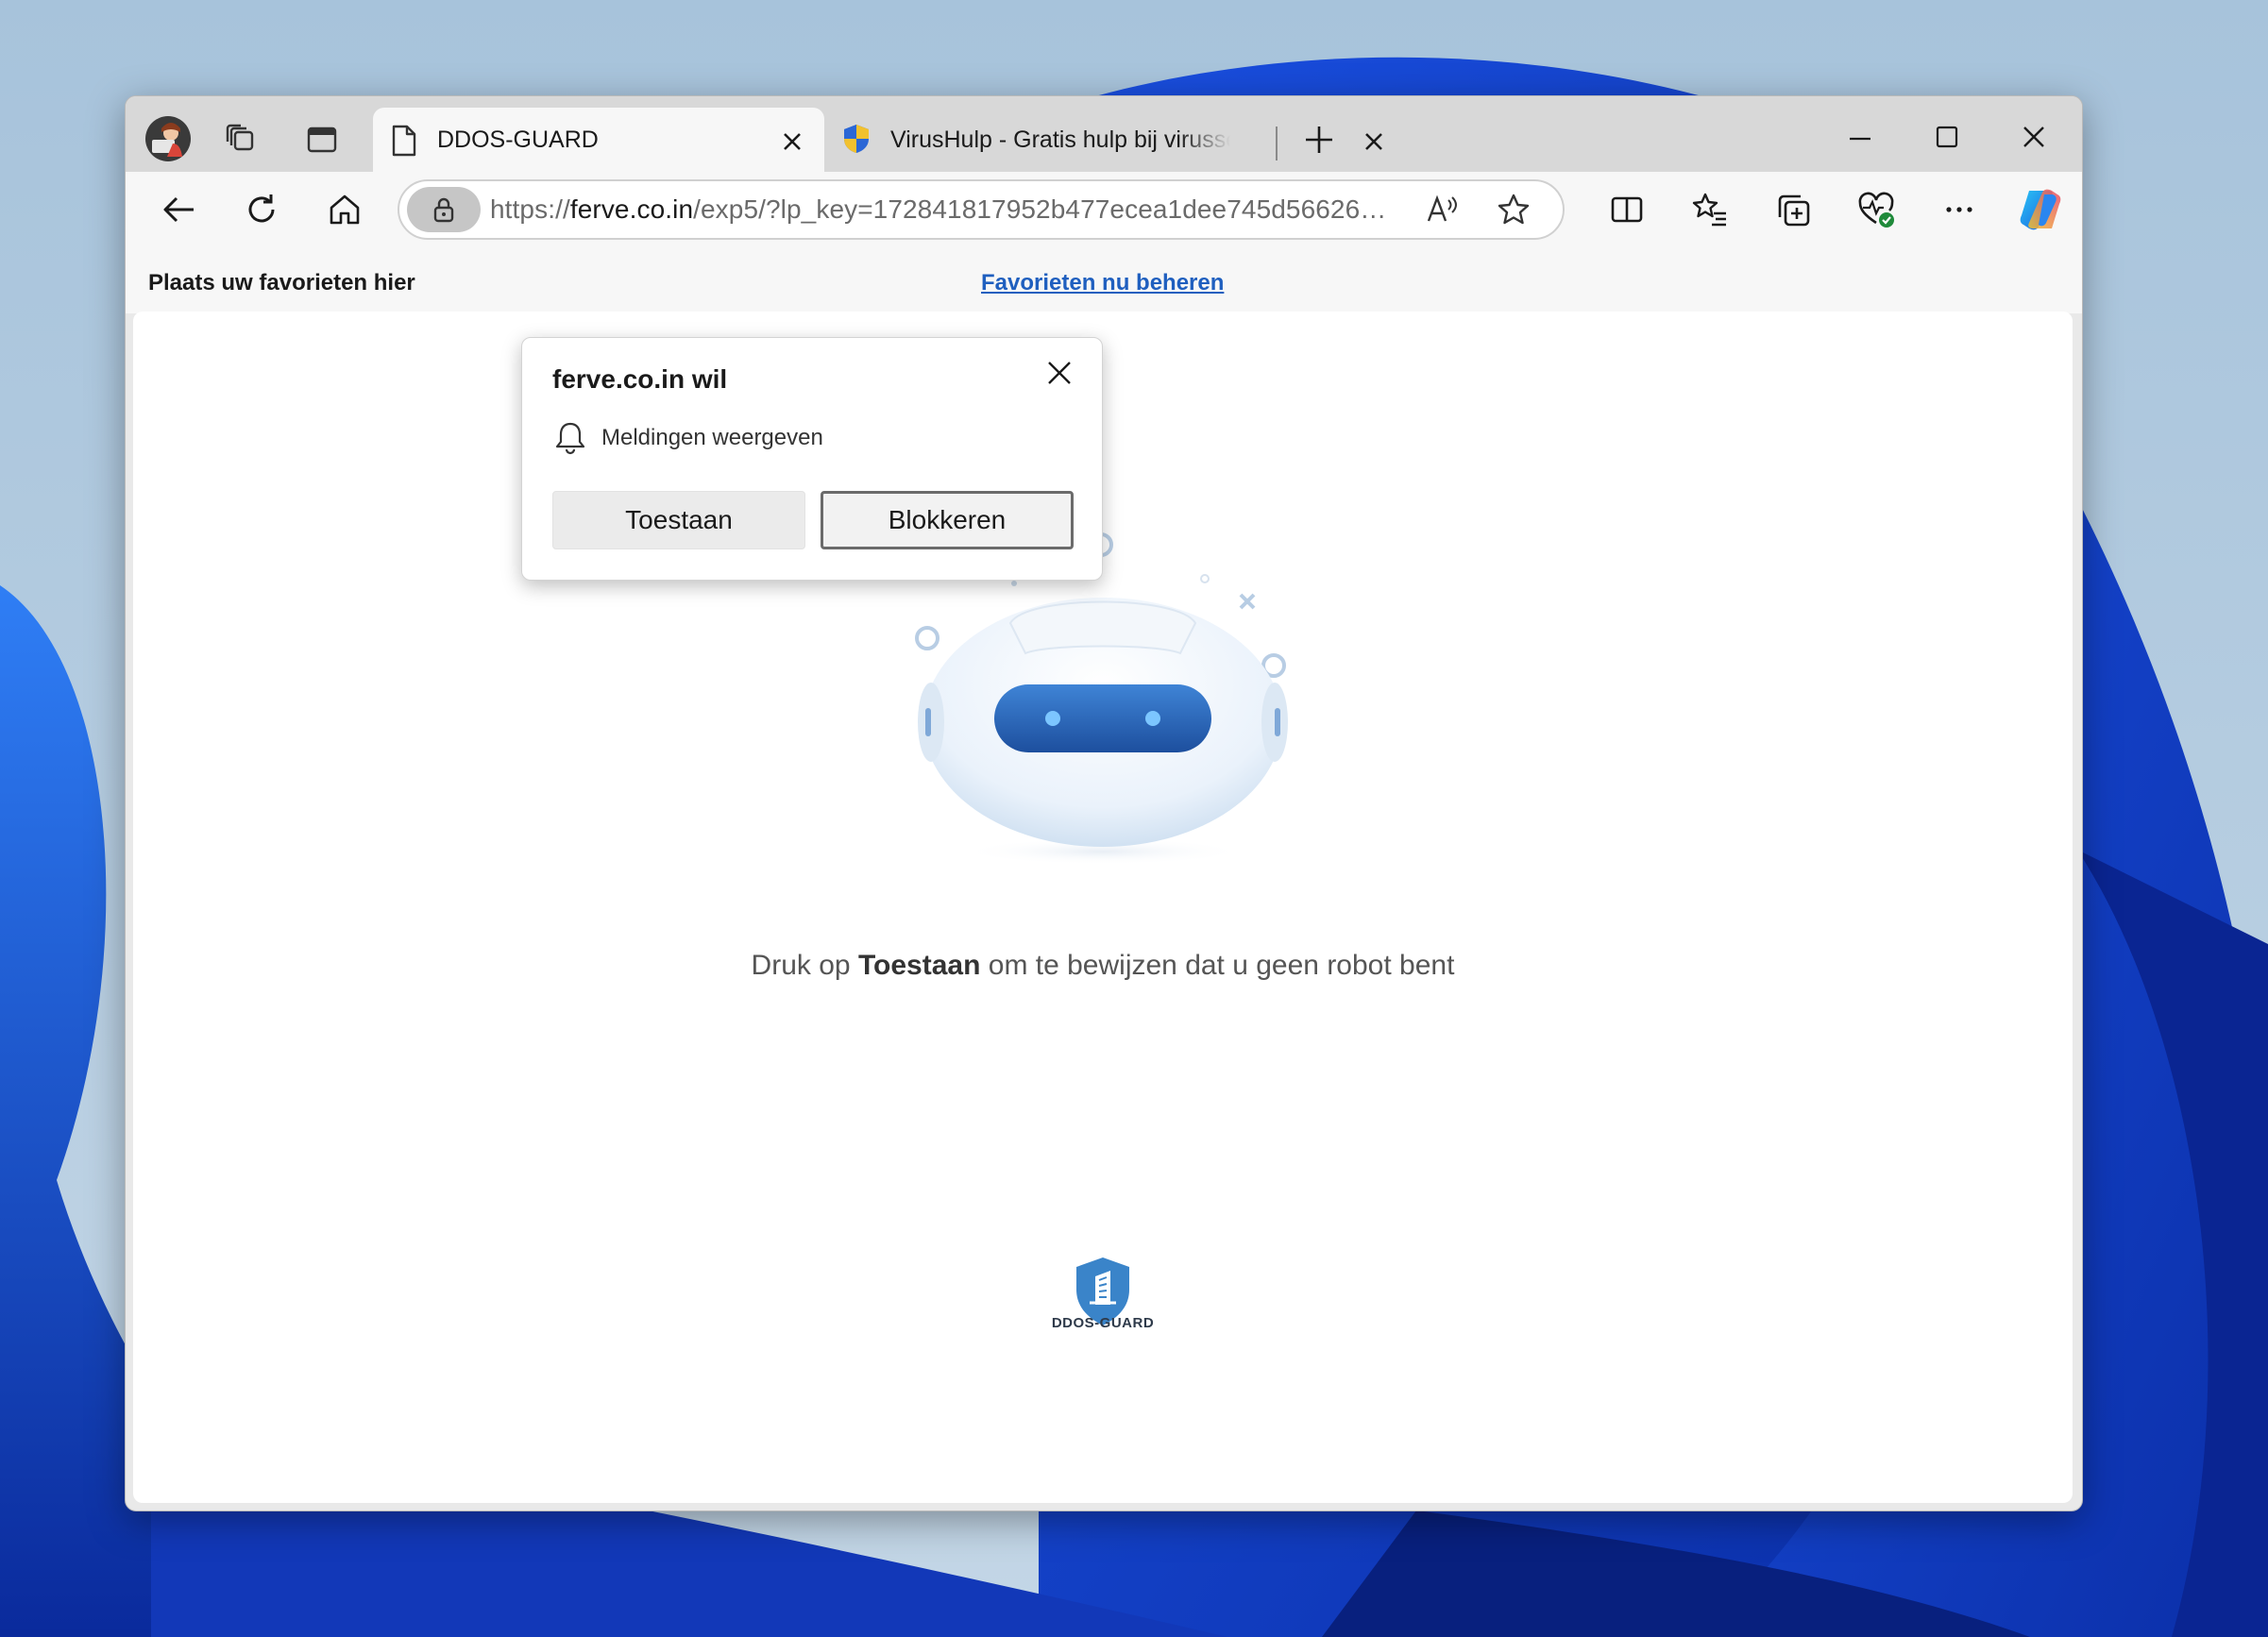 Image resolution: width=2268 pixels, height=1637 pixels. What do you see at coordinates (1217, 965) in the screenshot?
I see `instruction-suffix: om te bewijzen dat u geen robot bent` at bounding box center [1217, 965].